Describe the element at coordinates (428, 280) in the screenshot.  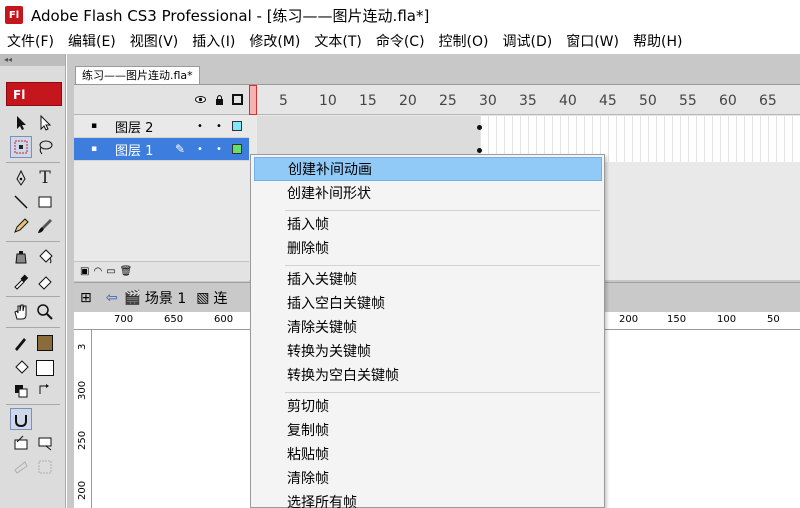
I see `menu-insert-keyframe: 插入关键帧` at that location.